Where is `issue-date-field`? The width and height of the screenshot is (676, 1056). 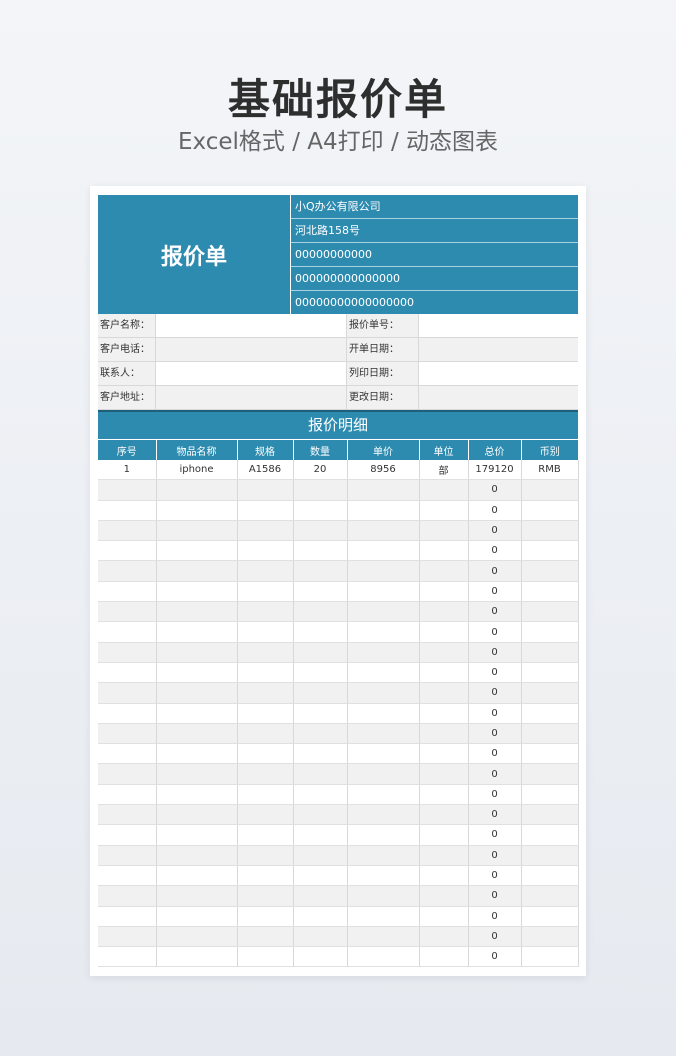
issue-date-field is located at coordinates (498, 349).